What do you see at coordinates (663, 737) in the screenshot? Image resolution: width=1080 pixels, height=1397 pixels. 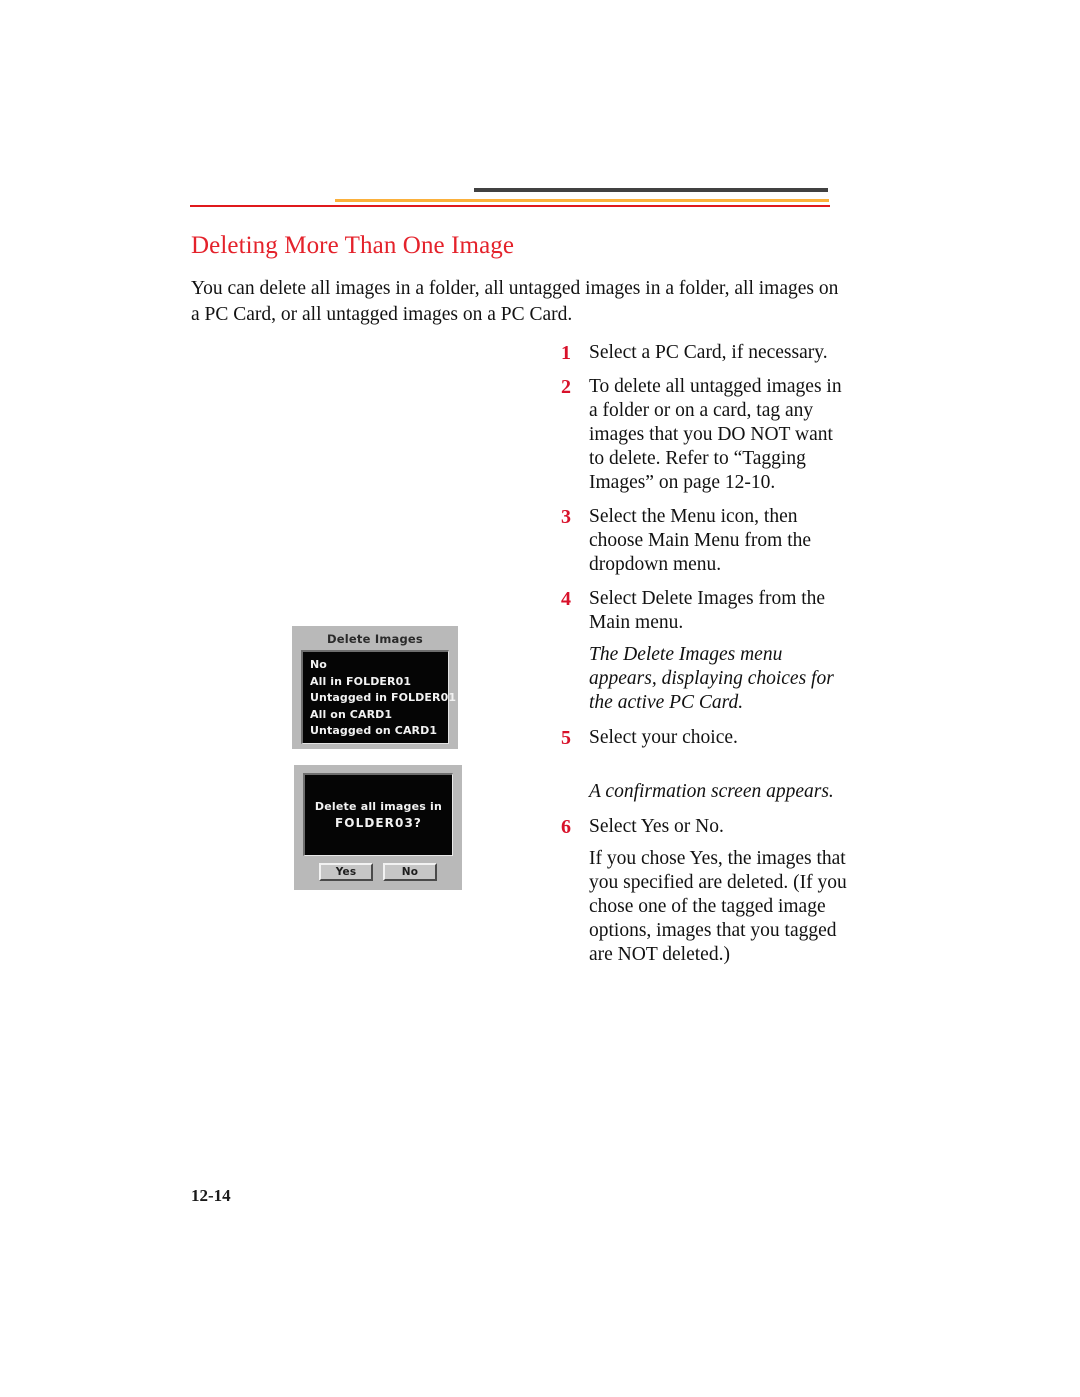 I see `step-text: Select your choice.` at bounding box center [663, 737].